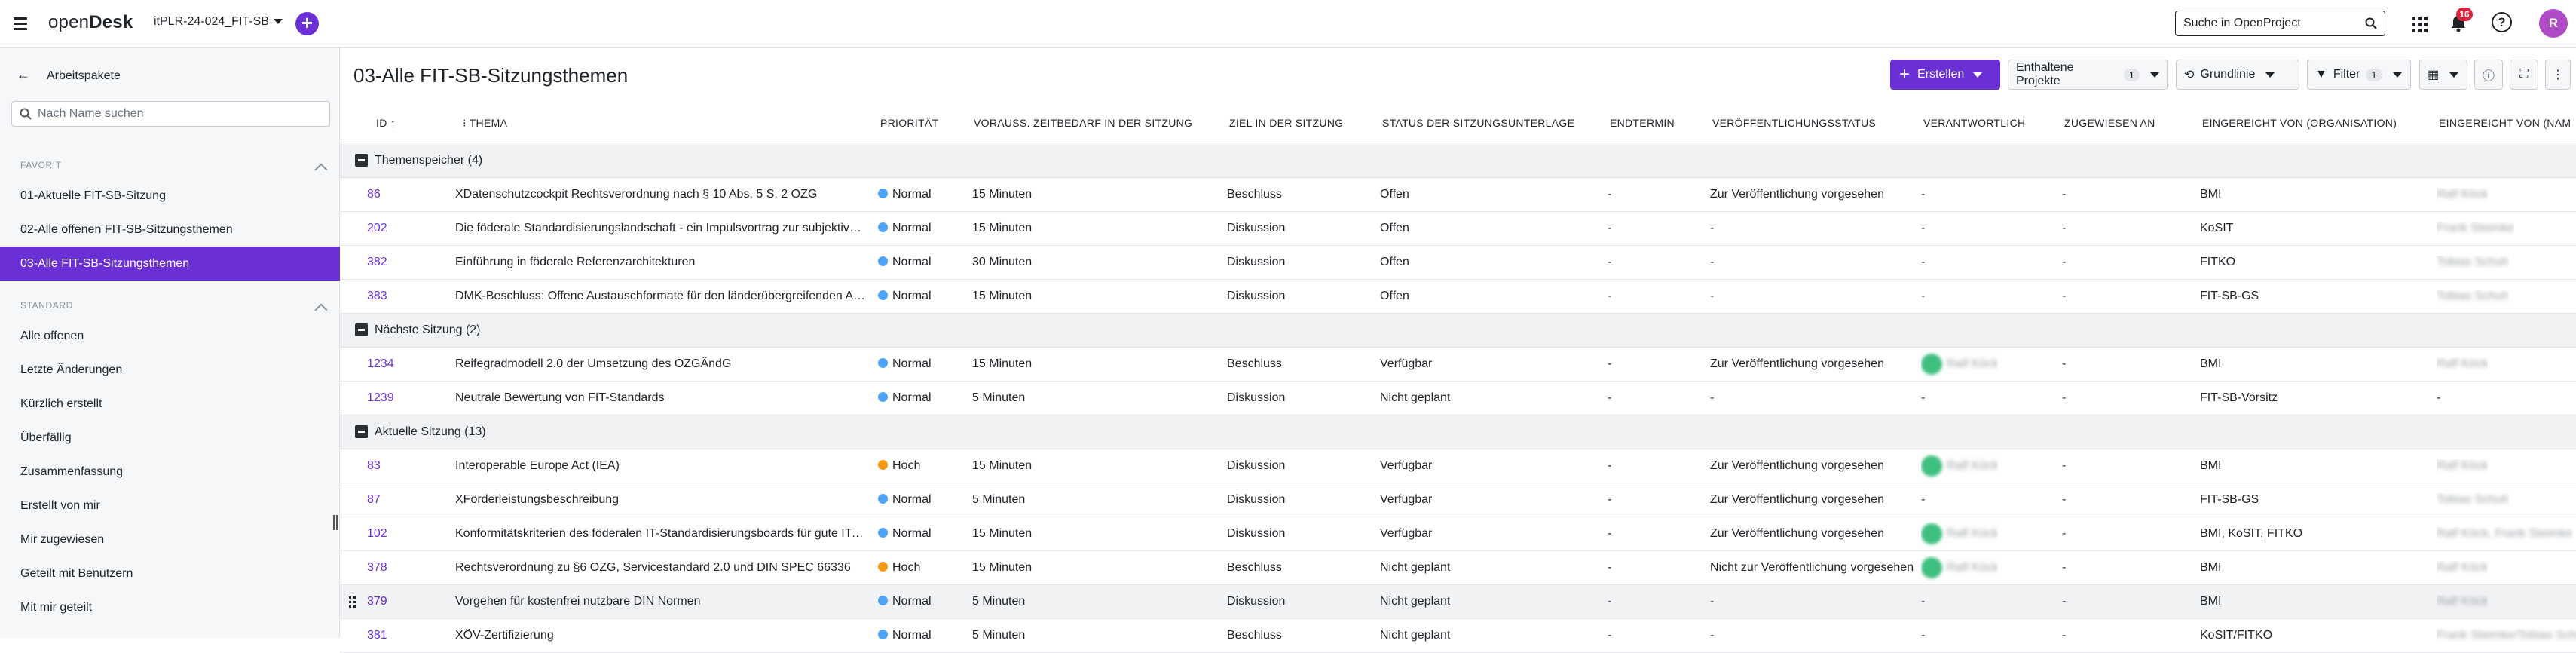 Image resolution: width=2576 pixels, height=653 pixels. I want to click on work-package-subject: XFörderleistungsbeschreibung, so click(660, 500).